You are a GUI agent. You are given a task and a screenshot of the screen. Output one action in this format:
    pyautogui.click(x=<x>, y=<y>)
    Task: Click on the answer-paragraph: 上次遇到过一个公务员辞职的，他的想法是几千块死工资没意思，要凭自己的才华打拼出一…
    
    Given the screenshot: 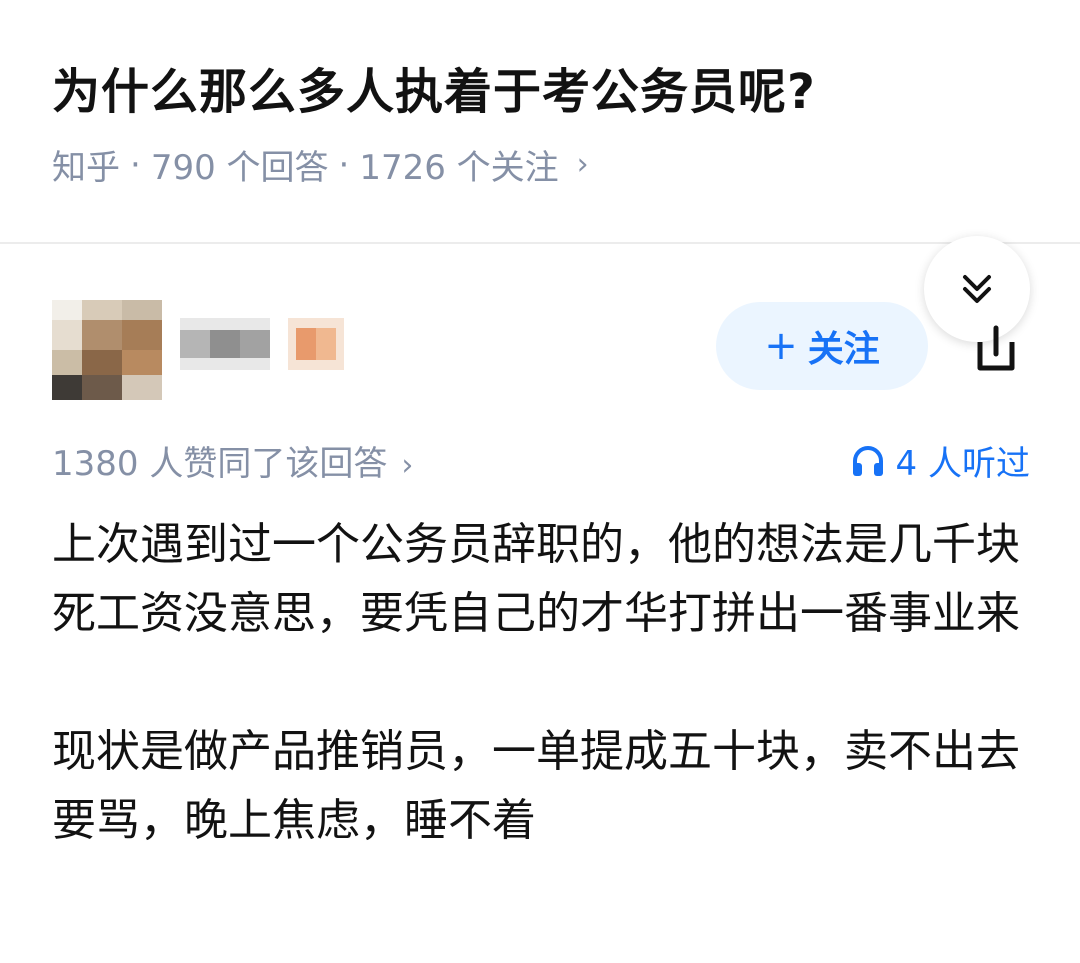 What is the action you would take?
    pyautogui.click(x=536, y=579)
    